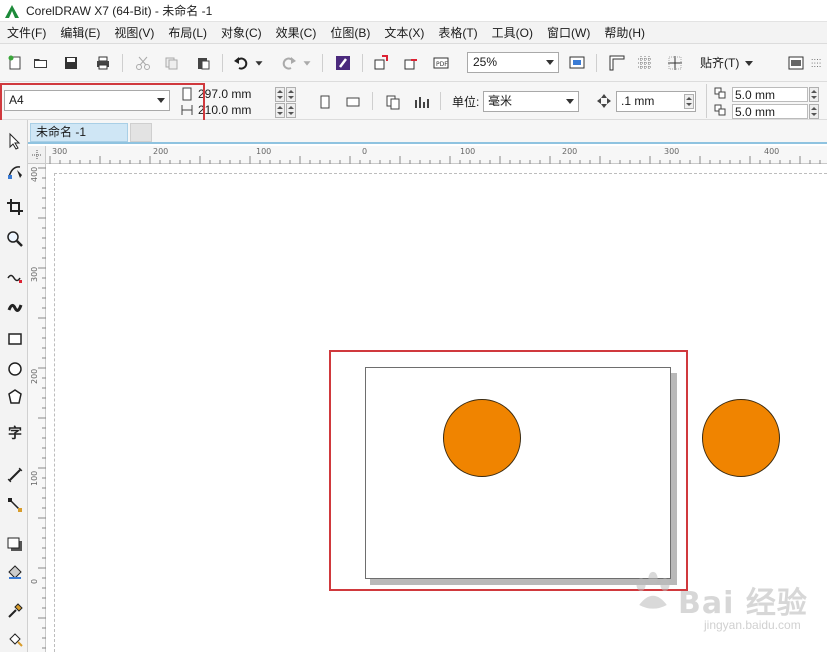  I want to click on interactive-fill-tool-icon, so click(15, 639).